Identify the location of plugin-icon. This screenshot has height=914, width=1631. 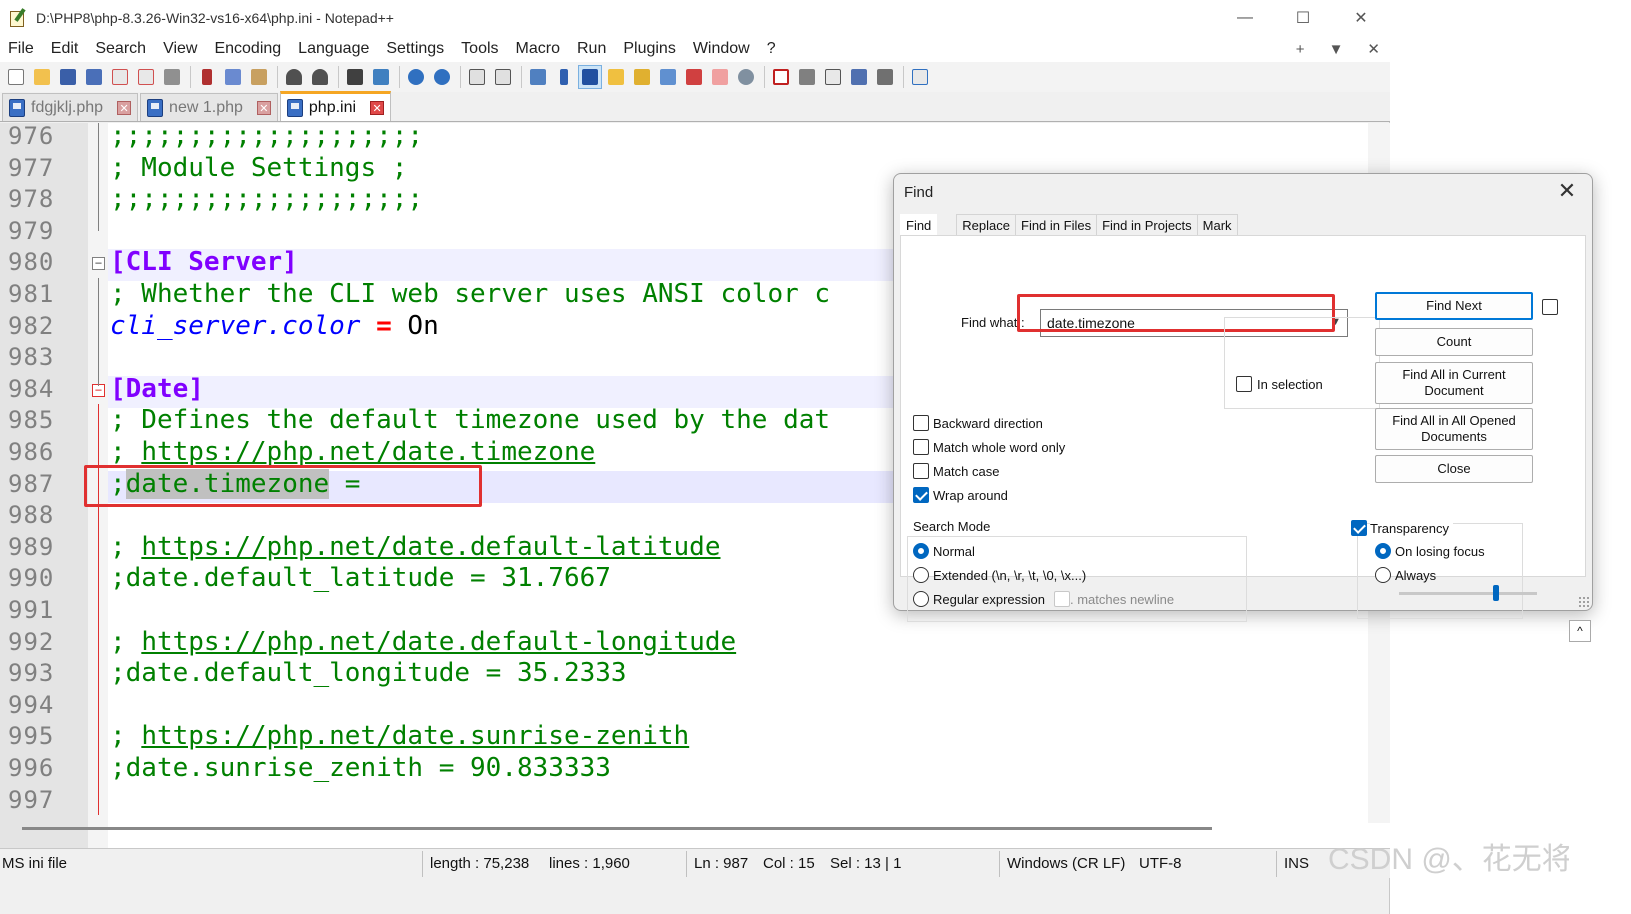
(920, 77).